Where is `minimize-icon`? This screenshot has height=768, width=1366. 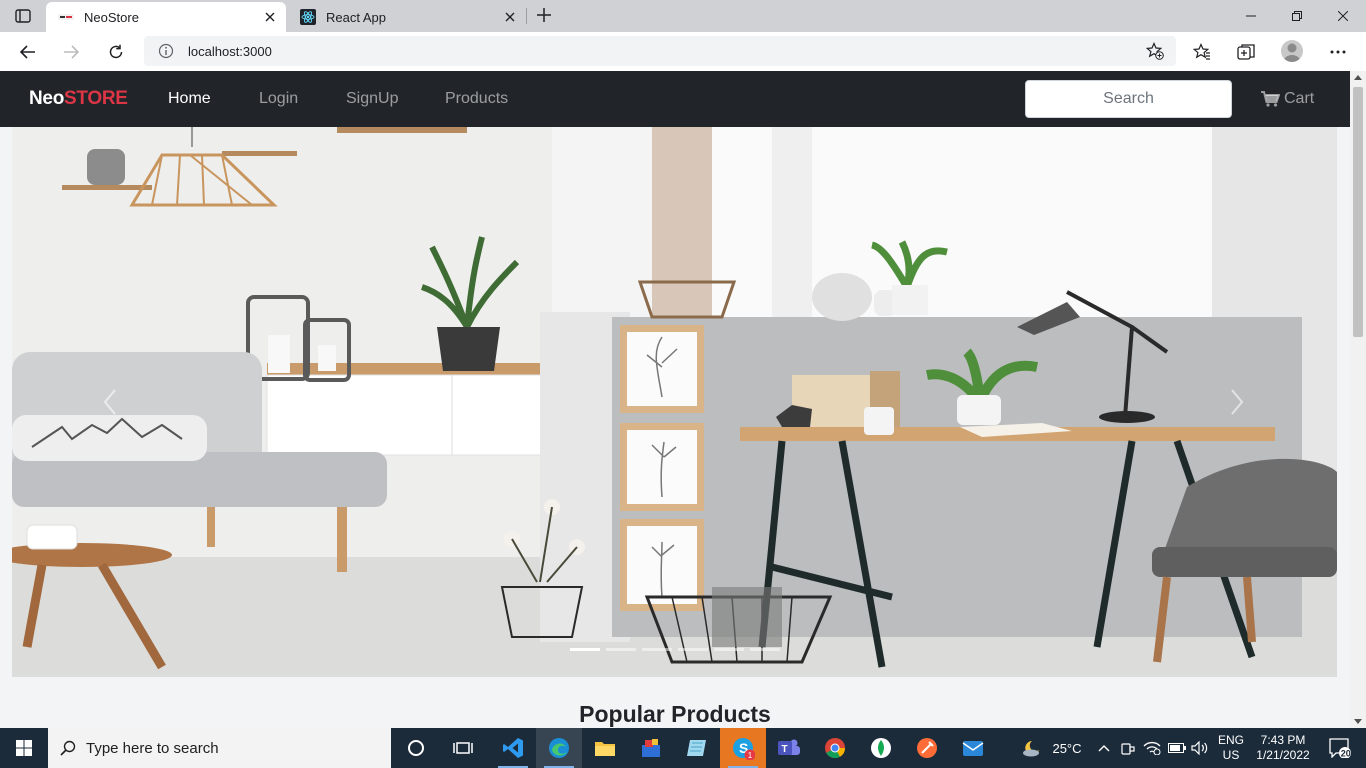
minimize-icon is located at coordinates (1251, 16).